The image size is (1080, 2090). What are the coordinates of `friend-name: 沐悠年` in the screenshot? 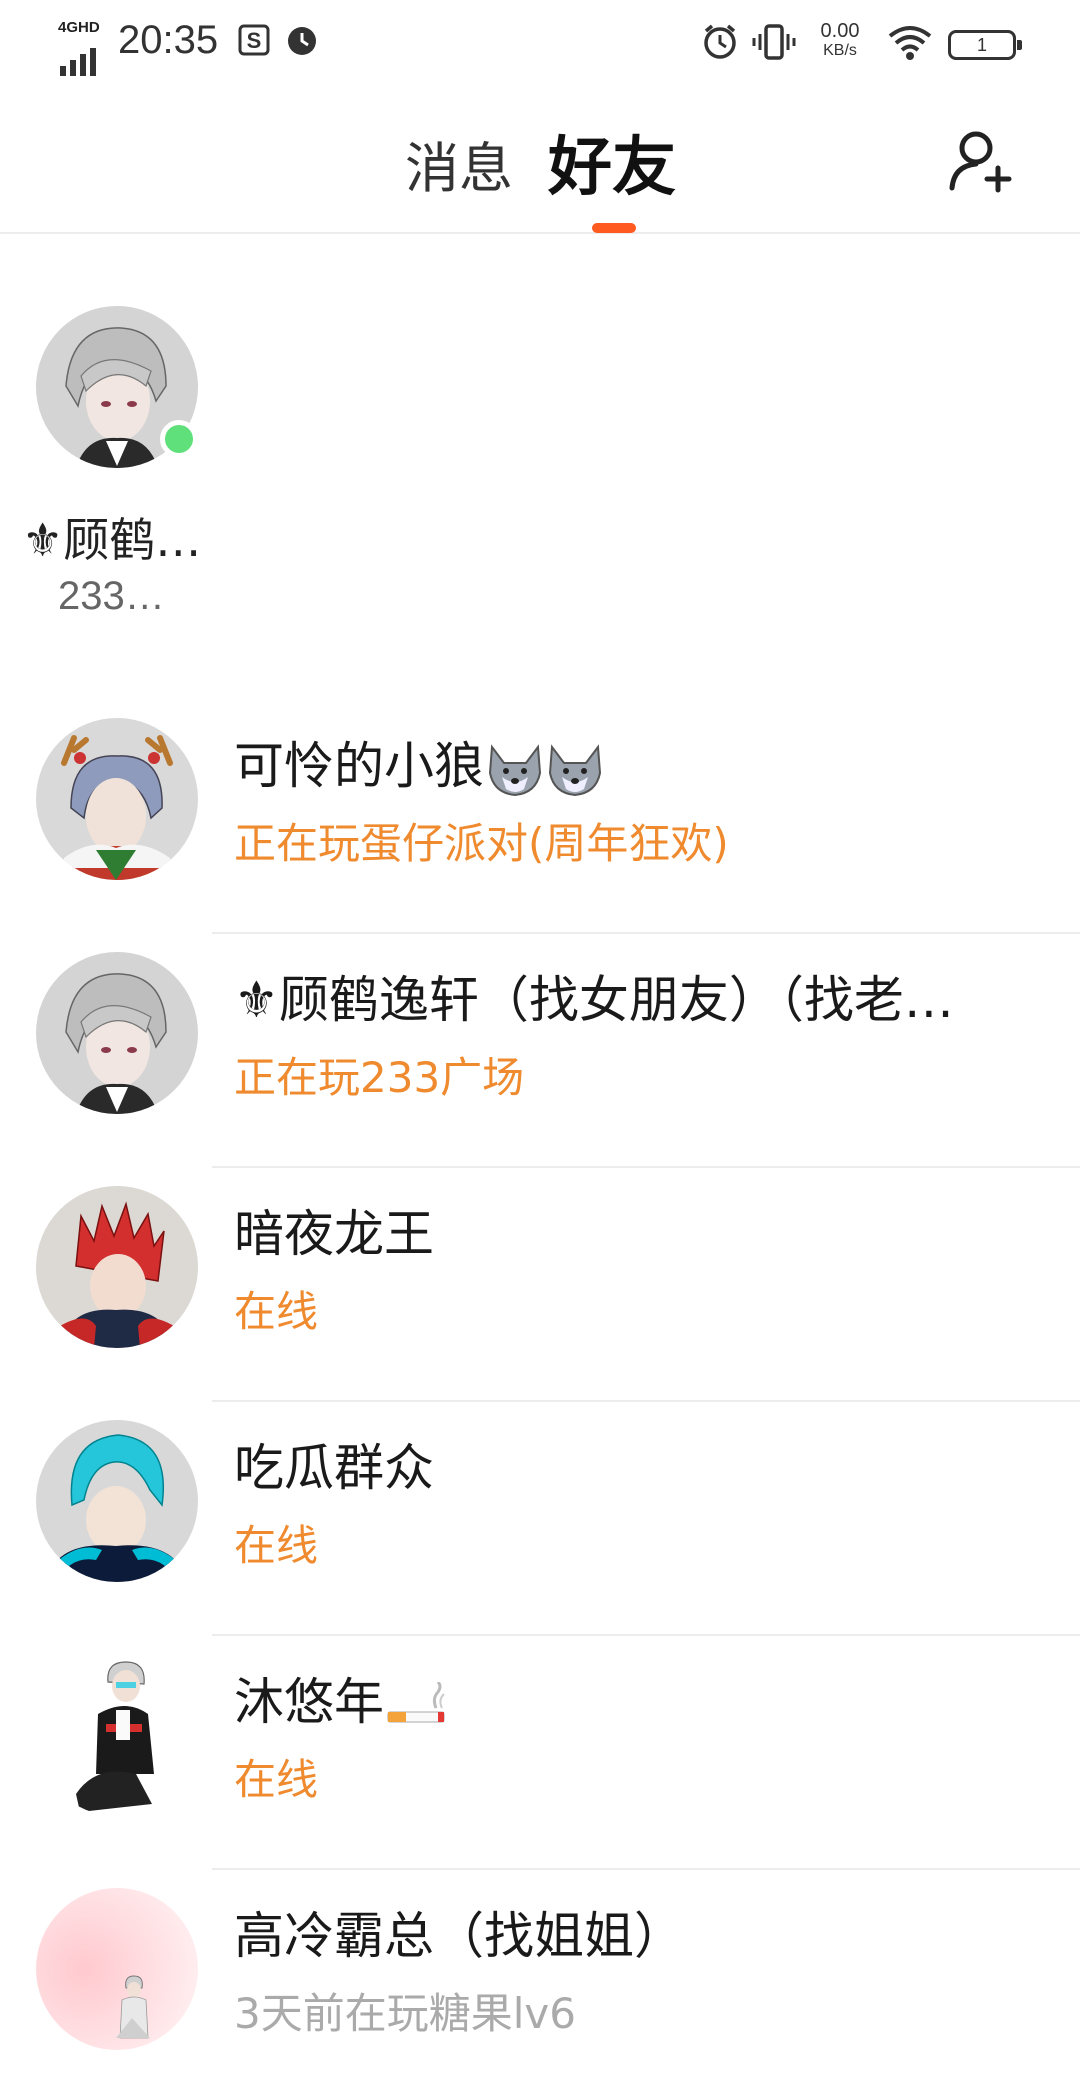 It's located at (634, 1698).